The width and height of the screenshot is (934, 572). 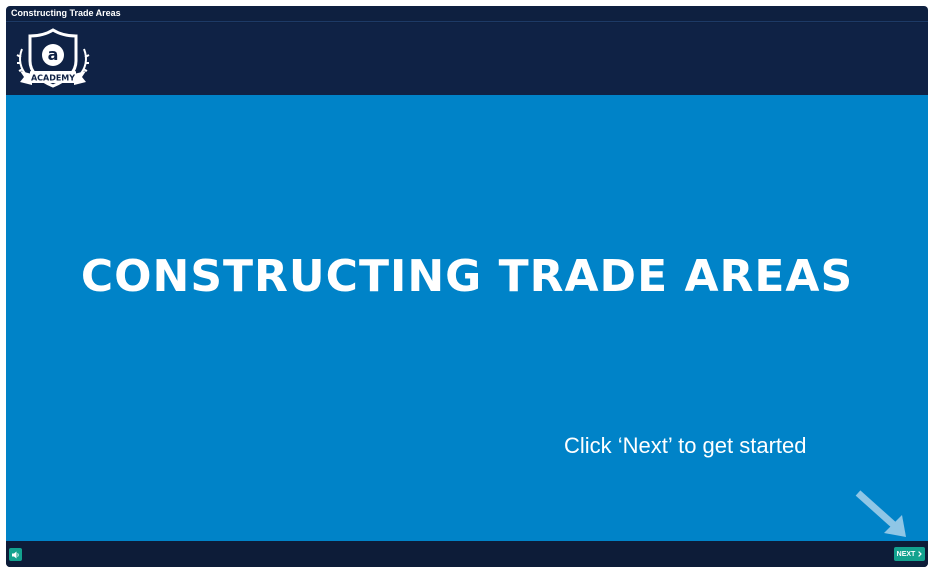 I want to click on logo-academy-text: ACADEMY, so click(x=53, y=78).